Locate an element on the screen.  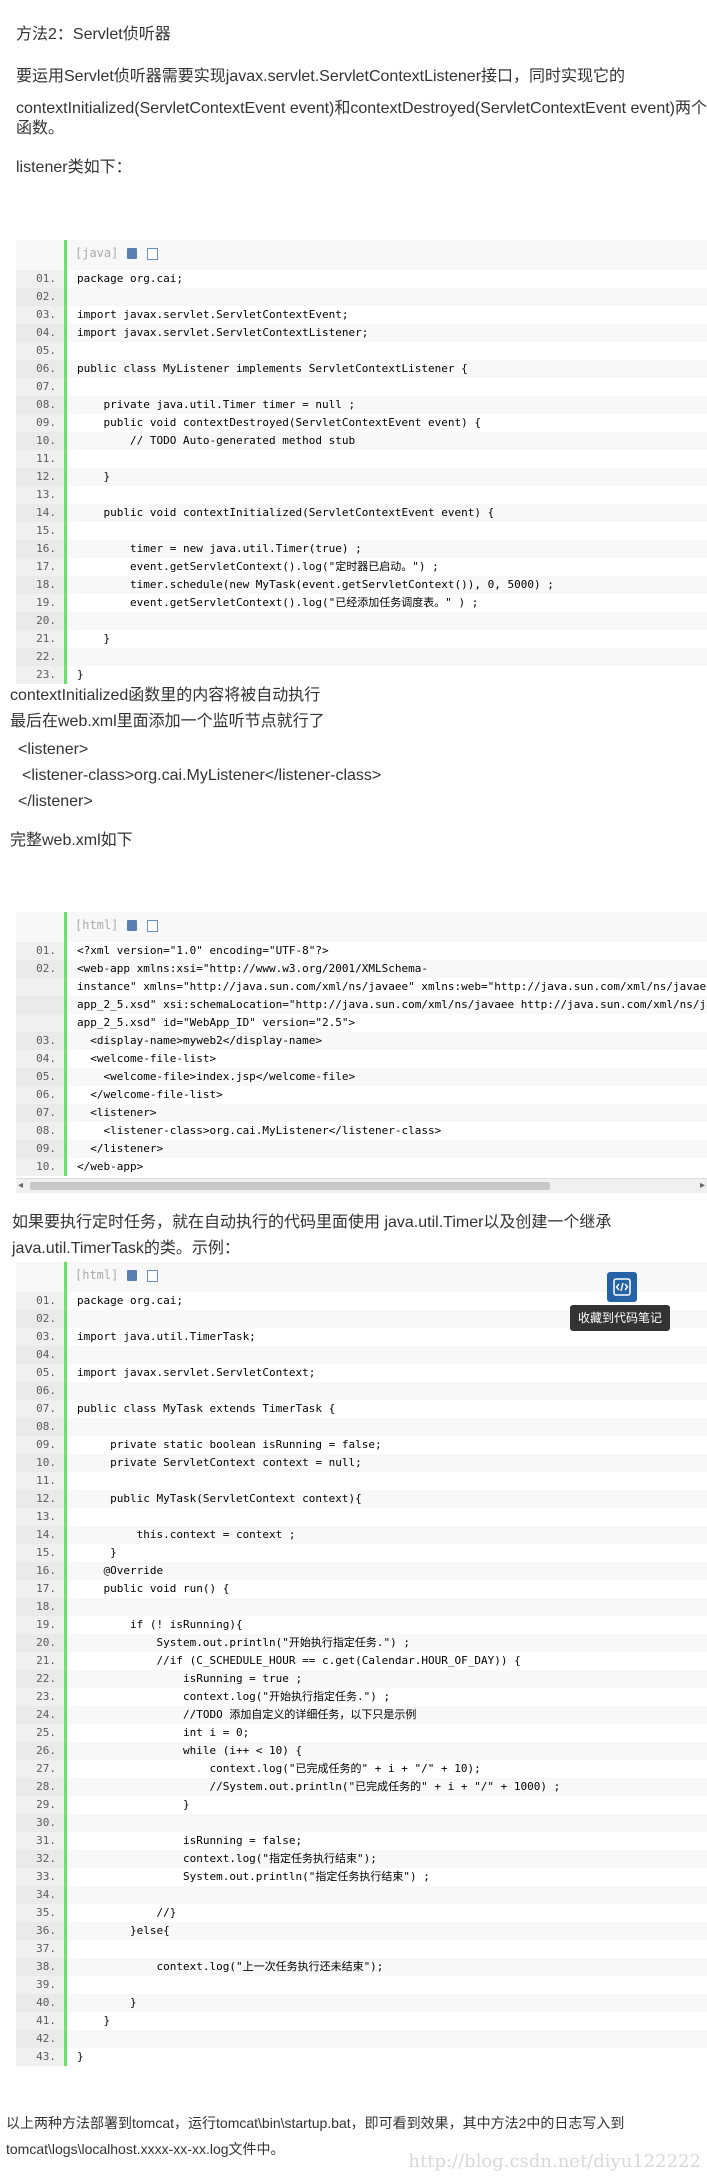
line-number is located at coordinates (40, 987).